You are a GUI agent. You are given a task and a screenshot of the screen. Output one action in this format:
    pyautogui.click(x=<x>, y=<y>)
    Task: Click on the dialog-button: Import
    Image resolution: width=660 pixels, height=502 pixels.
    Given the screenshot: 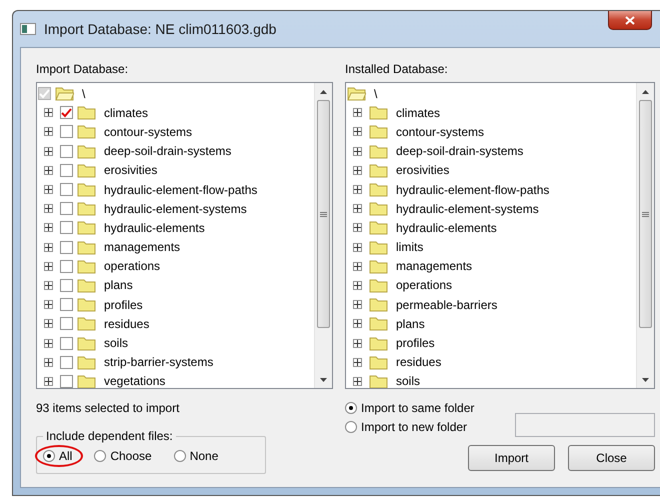 What is the action you would take?
    pyautogui.click(x=511, y=458)
    